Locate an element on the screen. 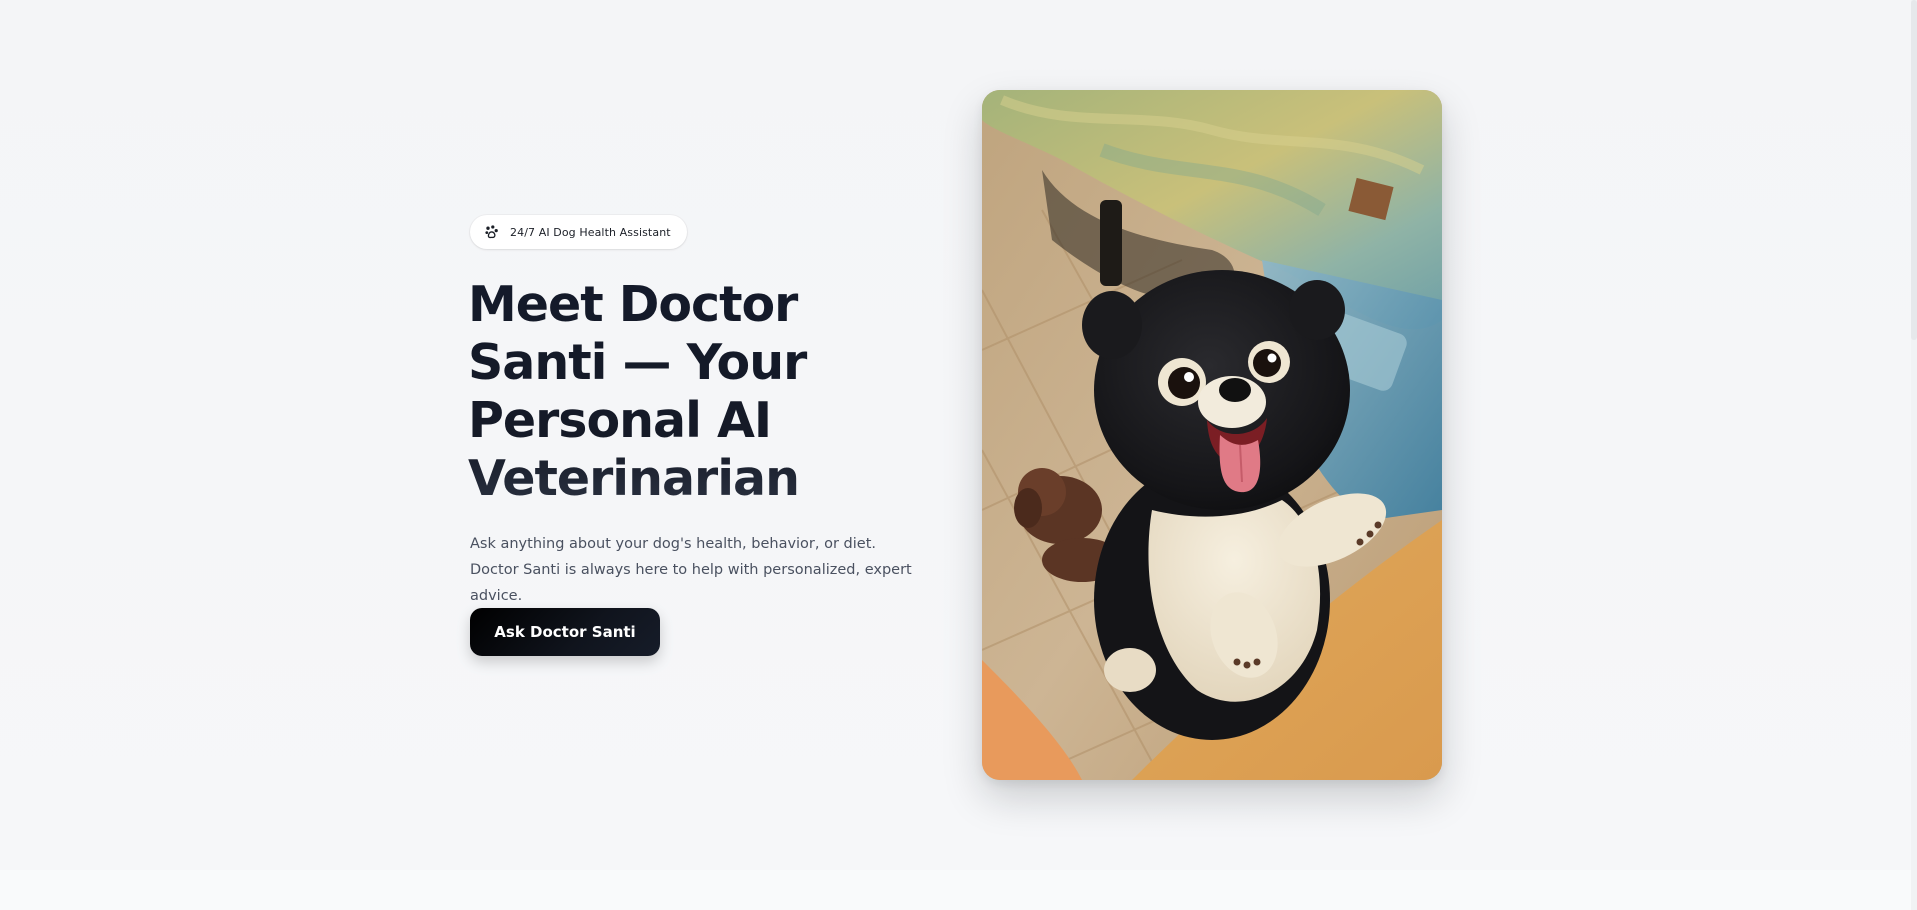  next-section is located at coordinates (958, 890).